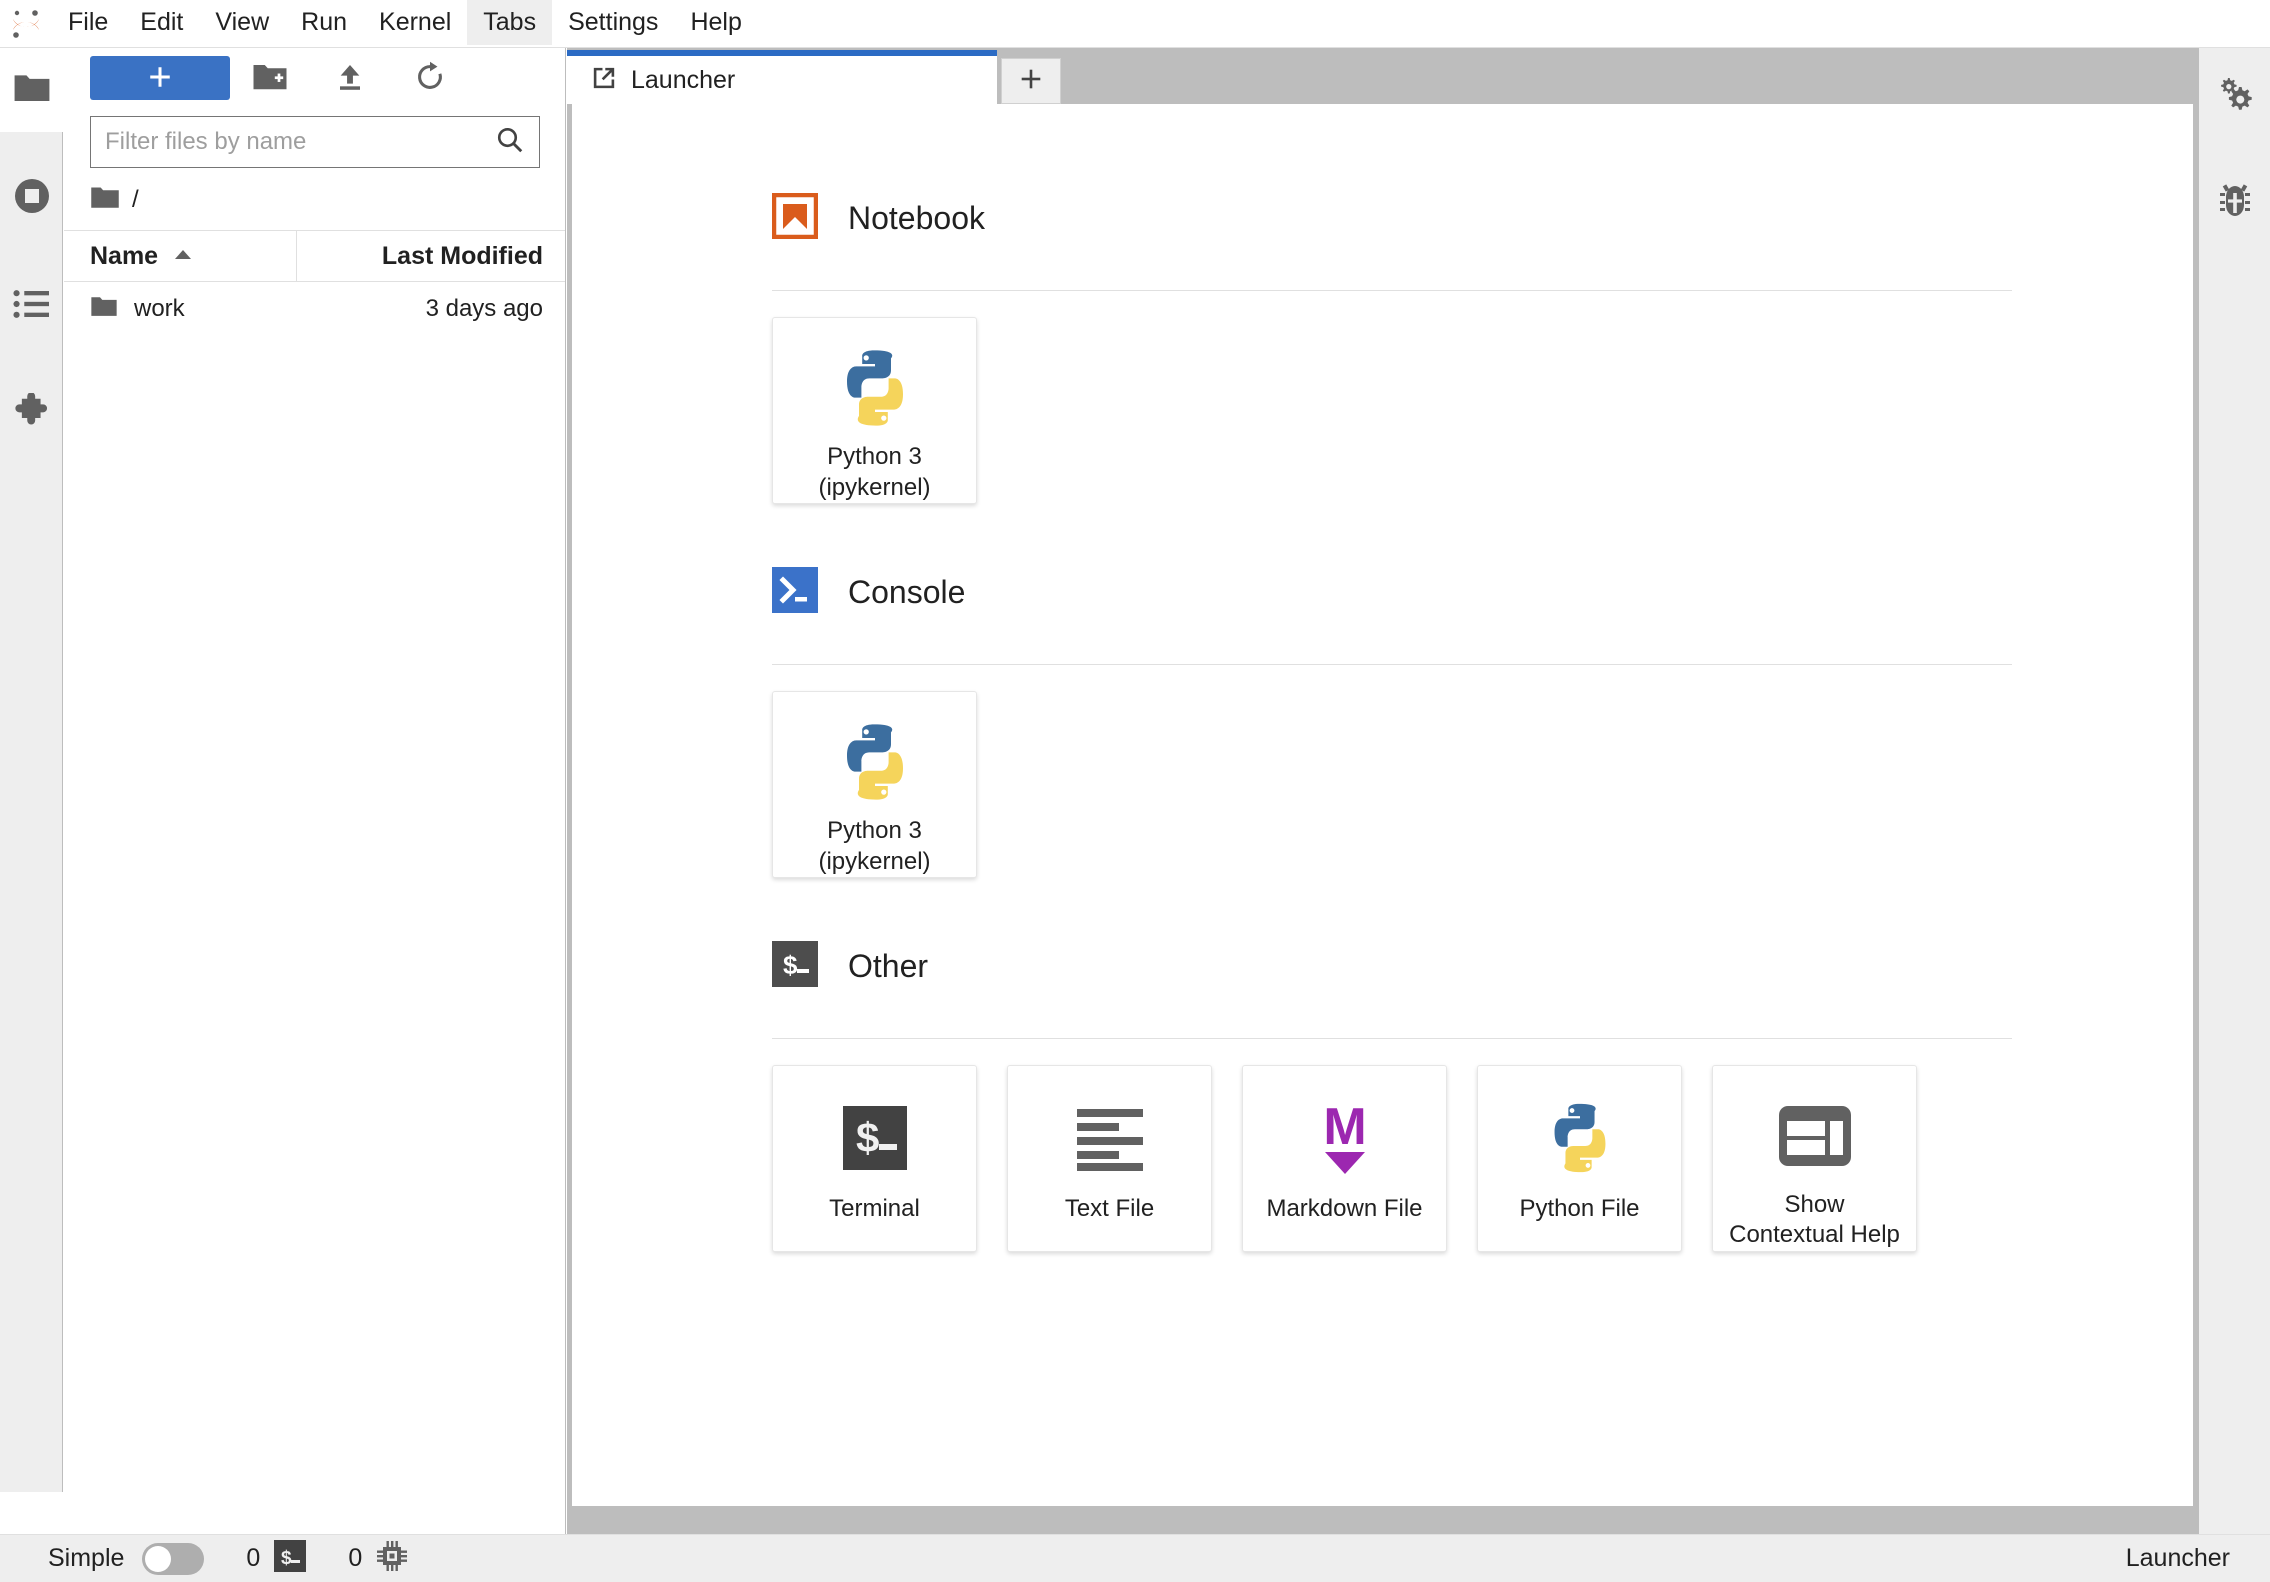 The height and width of the screenshot is (1582, 2270). What do you see at coordinates (1392, 966) in the screenshot?
I see `launcher-section-other-header: $ Other` at bounding box center [1392, 966].